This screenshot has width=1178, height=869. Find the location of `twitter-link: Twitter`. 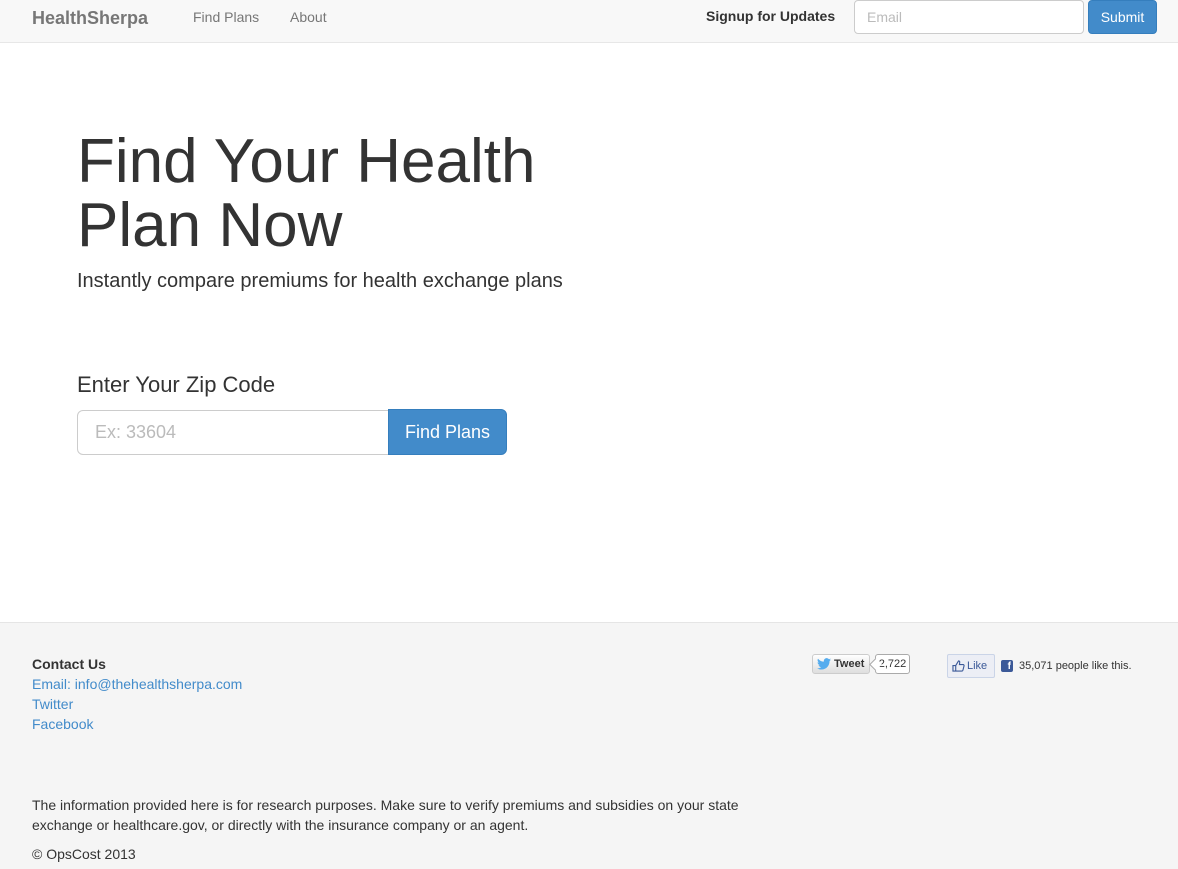

twitter-link: Twitter is located at coordinates (52, 704).